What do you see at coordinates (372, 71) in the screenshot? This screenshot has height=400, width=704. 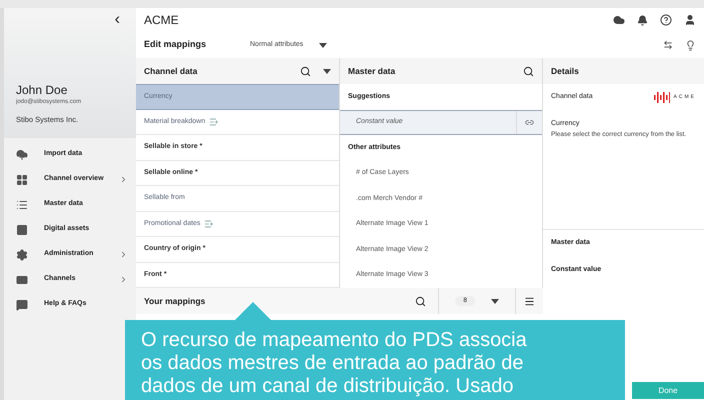 I see `panel-title: Master data` at bounding box center [372, 71].